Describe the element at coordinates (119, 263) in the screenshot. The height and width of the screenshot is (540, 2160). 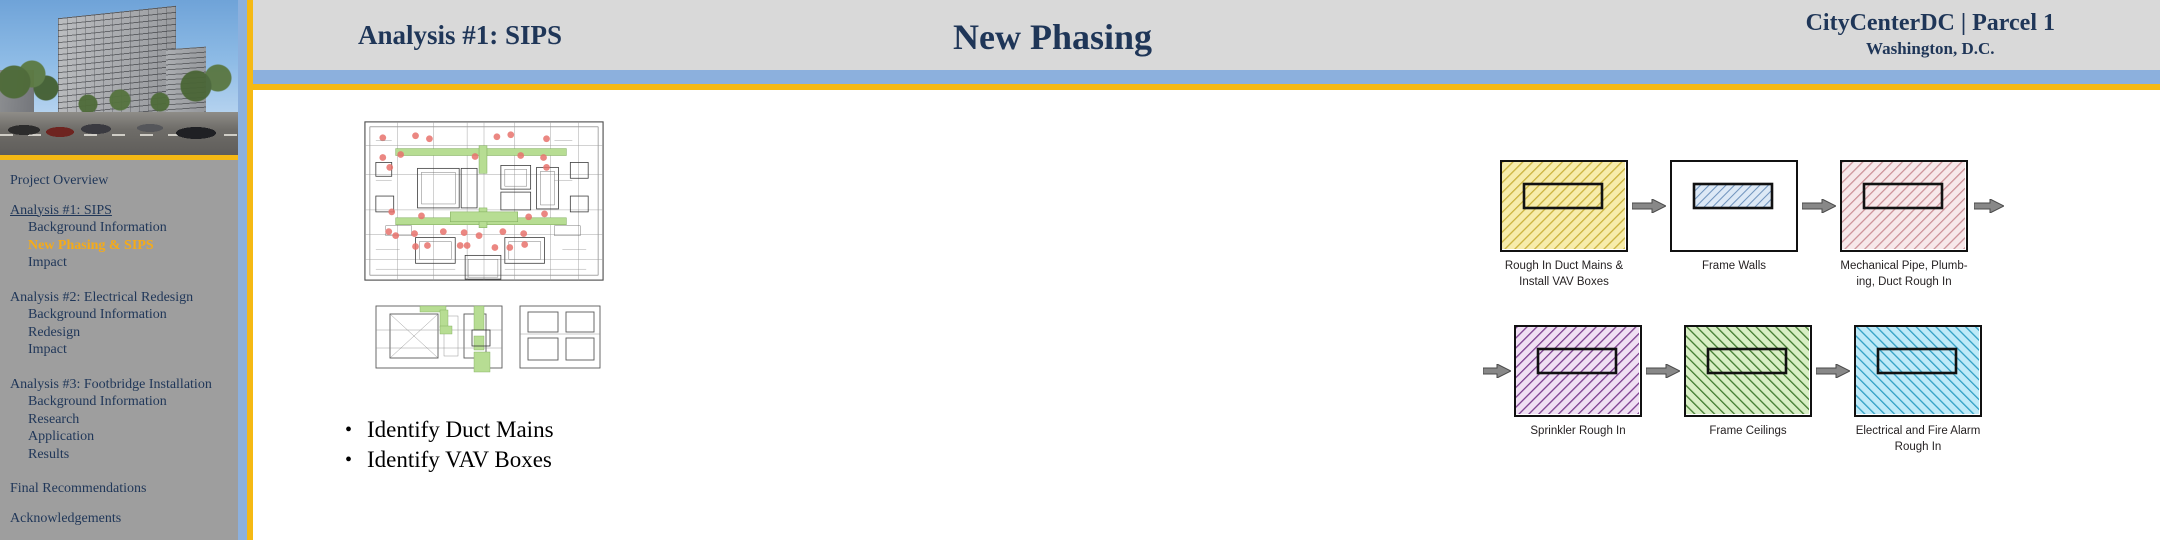
I see `sidebar-item-a1-impact: Impact` at that location.